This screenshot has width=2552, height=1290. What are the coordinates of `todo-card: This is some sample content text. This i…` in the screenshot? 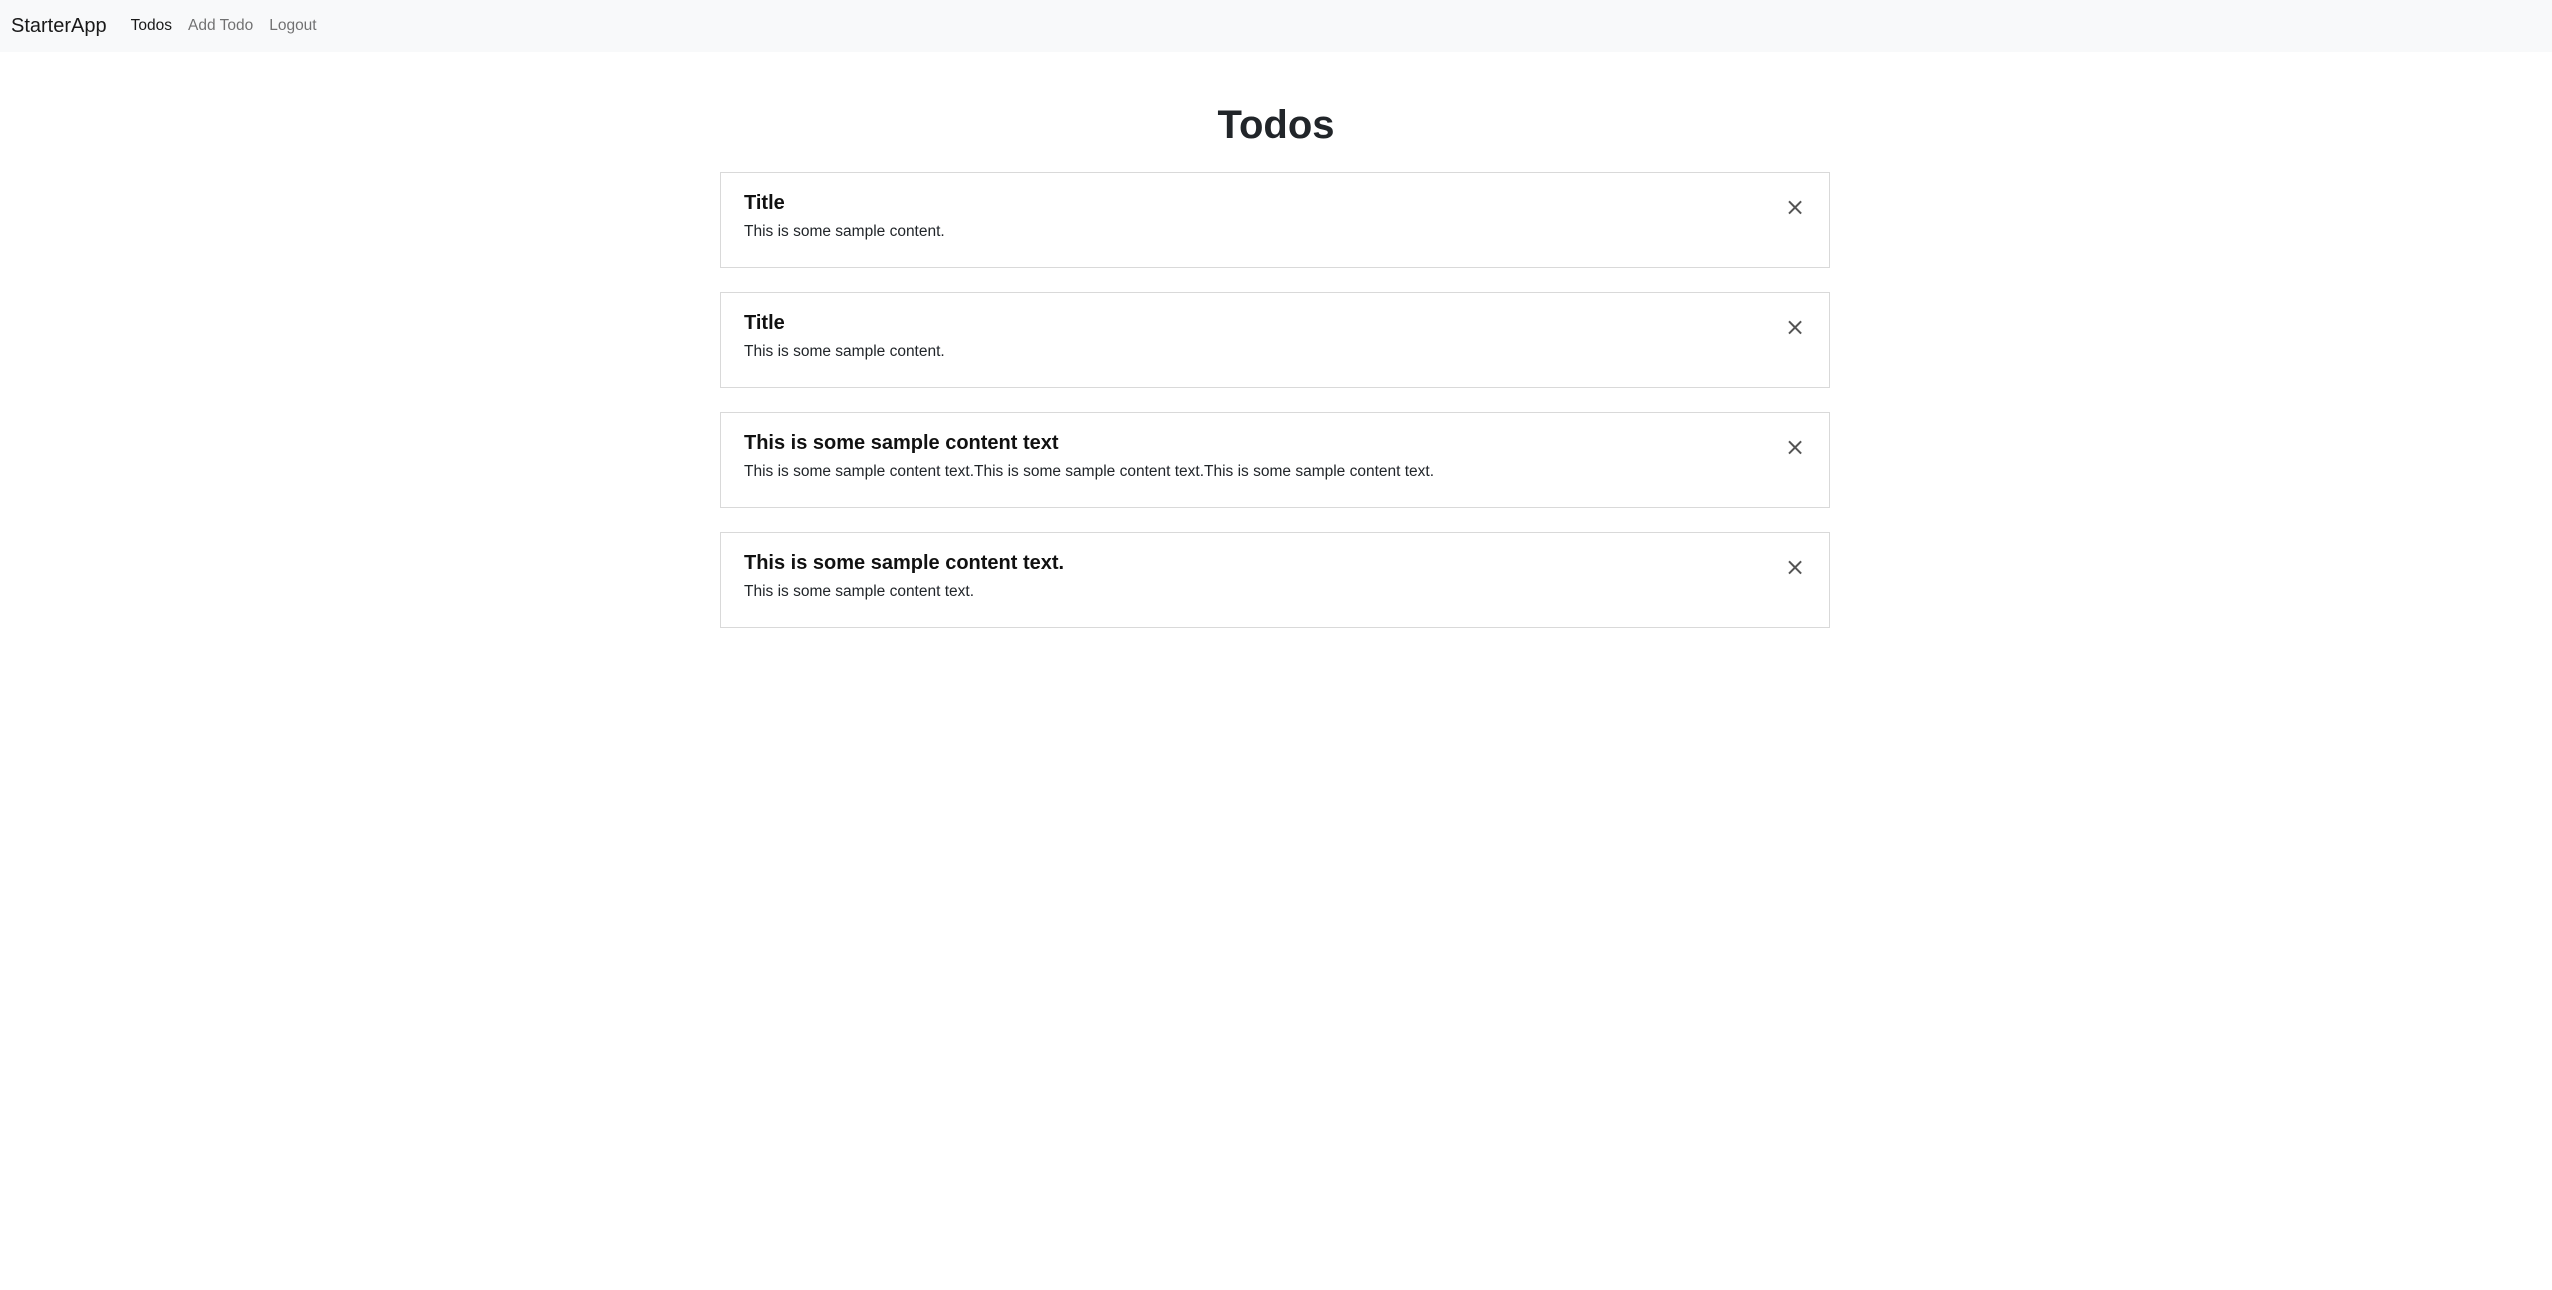 It's located at (1275, 580).